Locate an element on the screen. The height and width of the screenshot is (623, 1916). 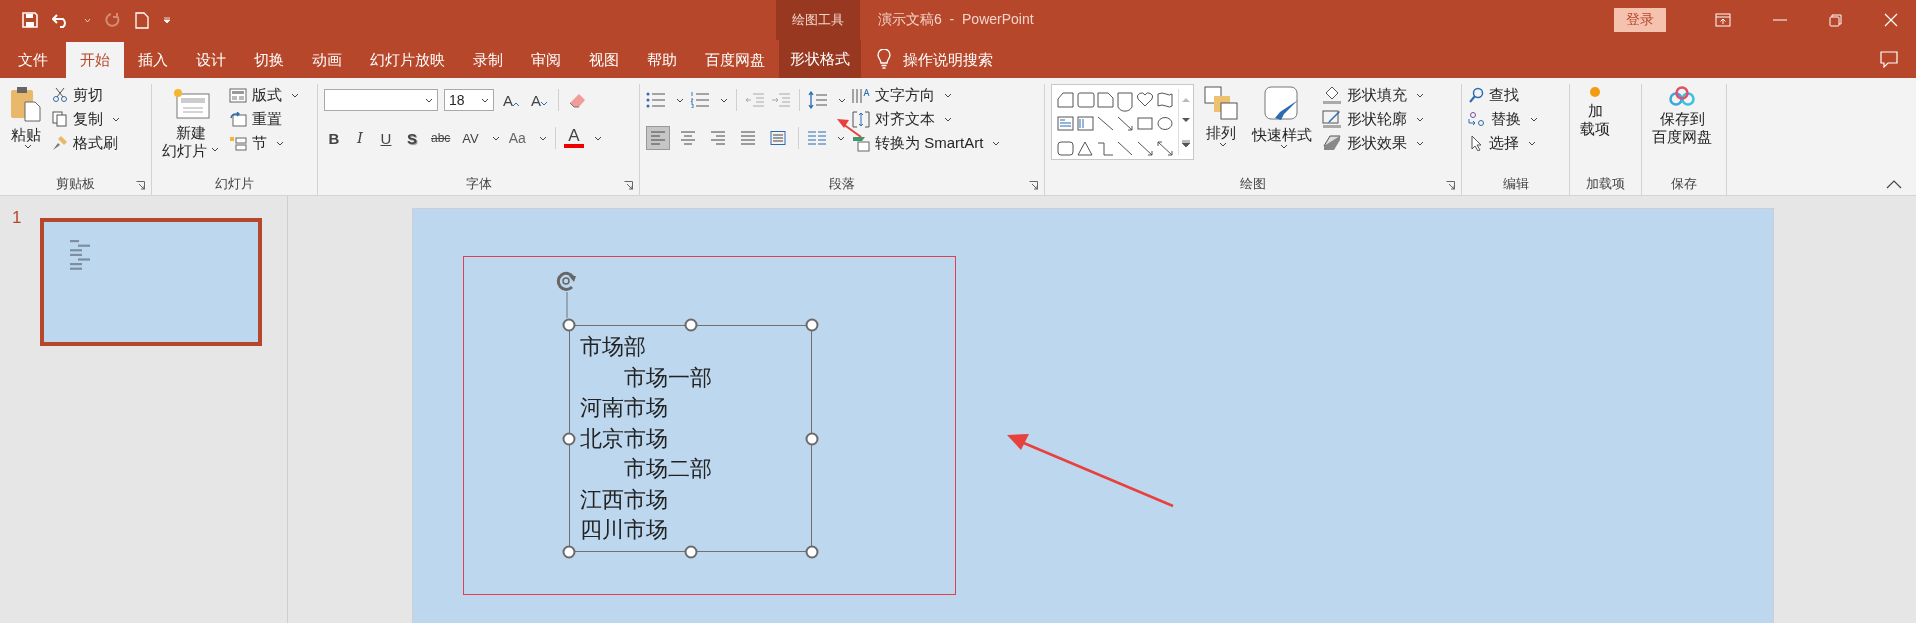
ribbon-tab: 视图 is located at coordinates (604, 60).